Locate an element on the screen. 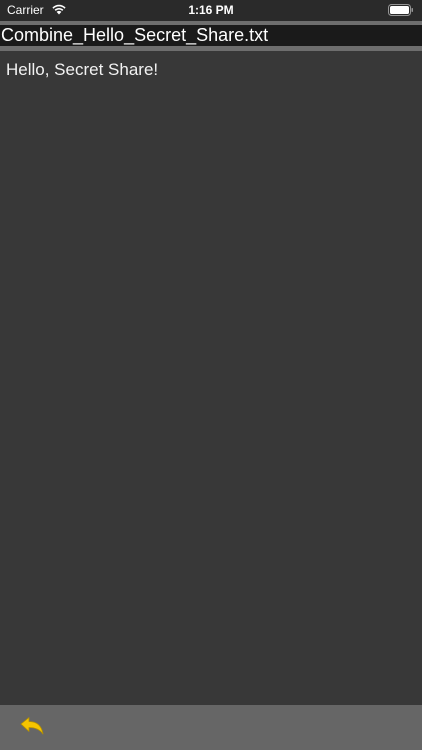 This screenshot has width=422, height=750. status-time: 1:16 PM is located at coordinates (211, 10).